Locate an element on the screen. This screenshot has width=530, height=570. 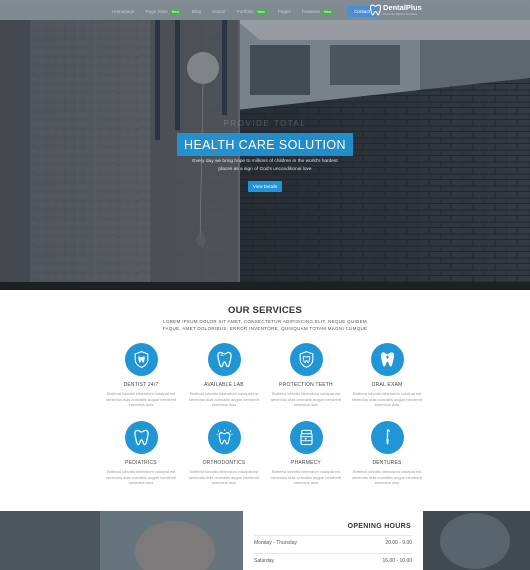
hours-day: Saturday is located at coordinates (264, 561).